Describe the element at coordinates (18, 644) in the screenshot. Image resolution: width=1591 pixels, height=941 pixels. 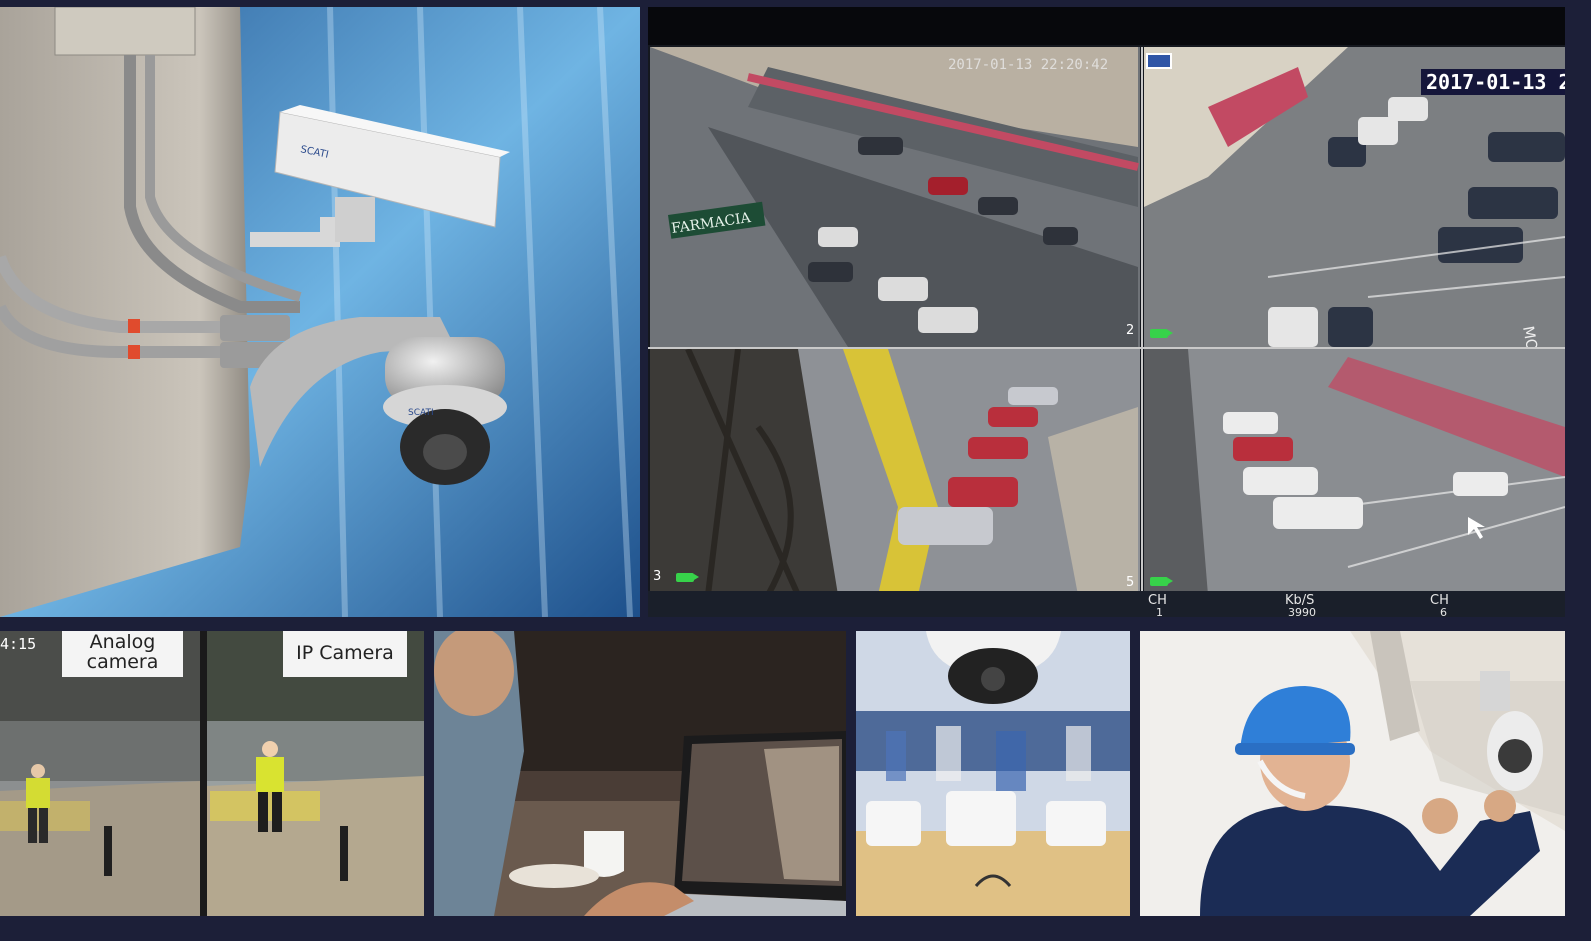
I see `clock-readout: 4:15` at that location.